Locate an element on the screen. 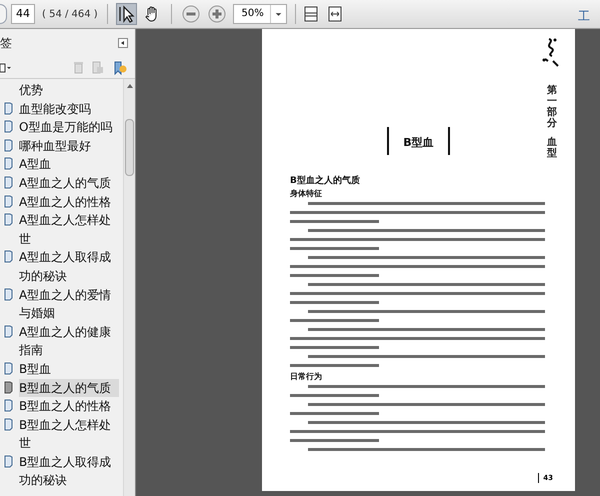 Image resolution: width=600 pixels, height=496 pixels. bookmark-item: B型血之人取得成功的秘诀 is located at coordinates (69, 471).